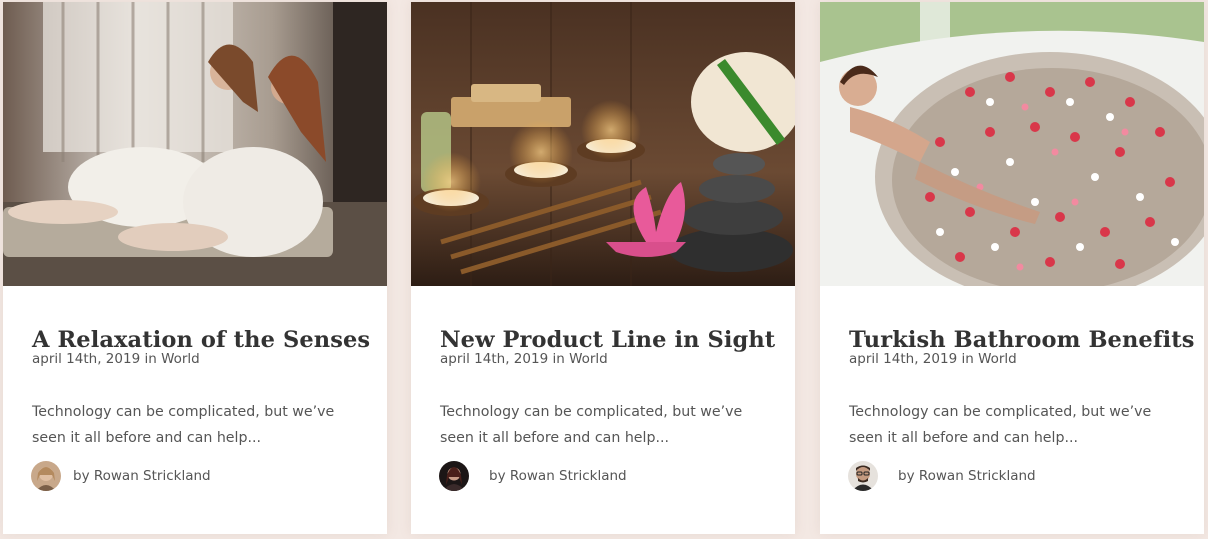 This screenshot has width=1208, height=539. I want to click on post-title: Turkish Bathroom Benefits, so click(1022, 340).